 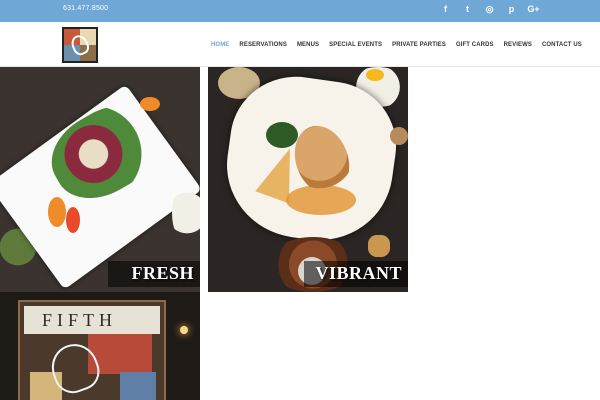 I want to click on caption-fresh: FRESH, so click(x=162, y=273).